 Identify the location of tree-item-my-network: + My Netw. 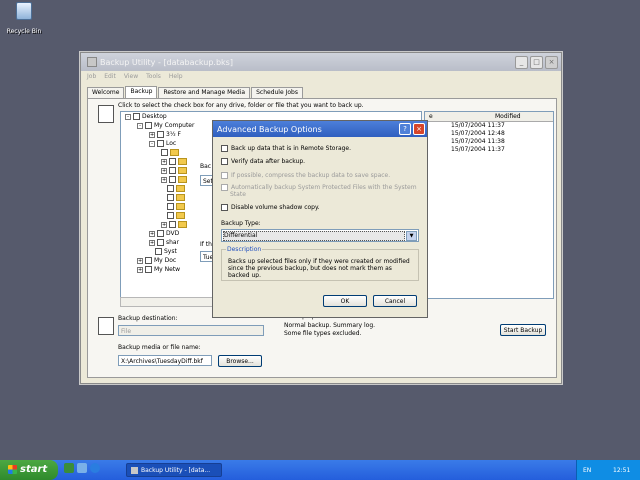
(158, 270).